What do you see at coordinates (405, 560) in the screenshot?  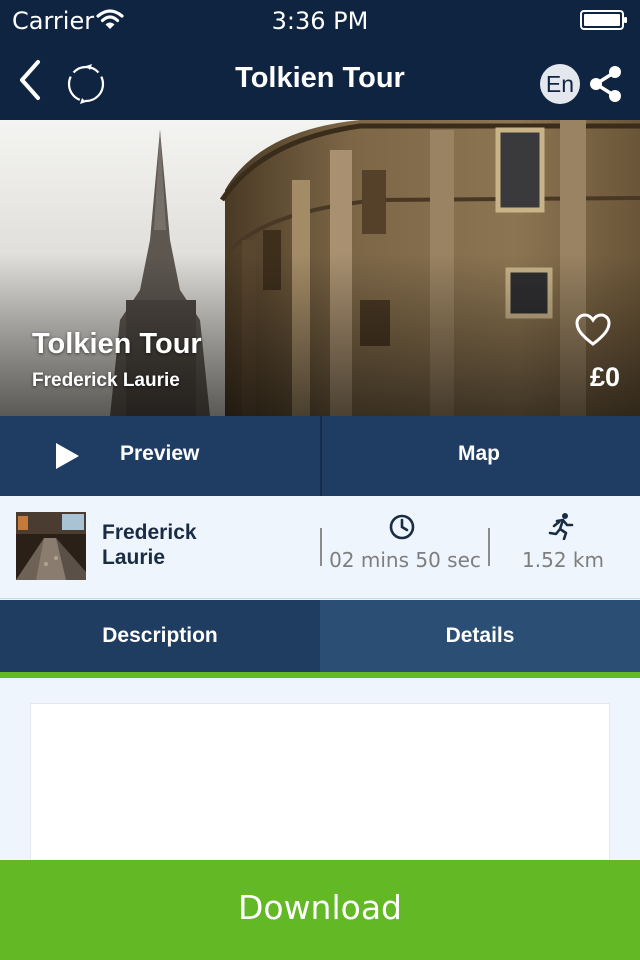 I see `tour-duration: 02 mins 50 sec` at bounding box center [405, 560].